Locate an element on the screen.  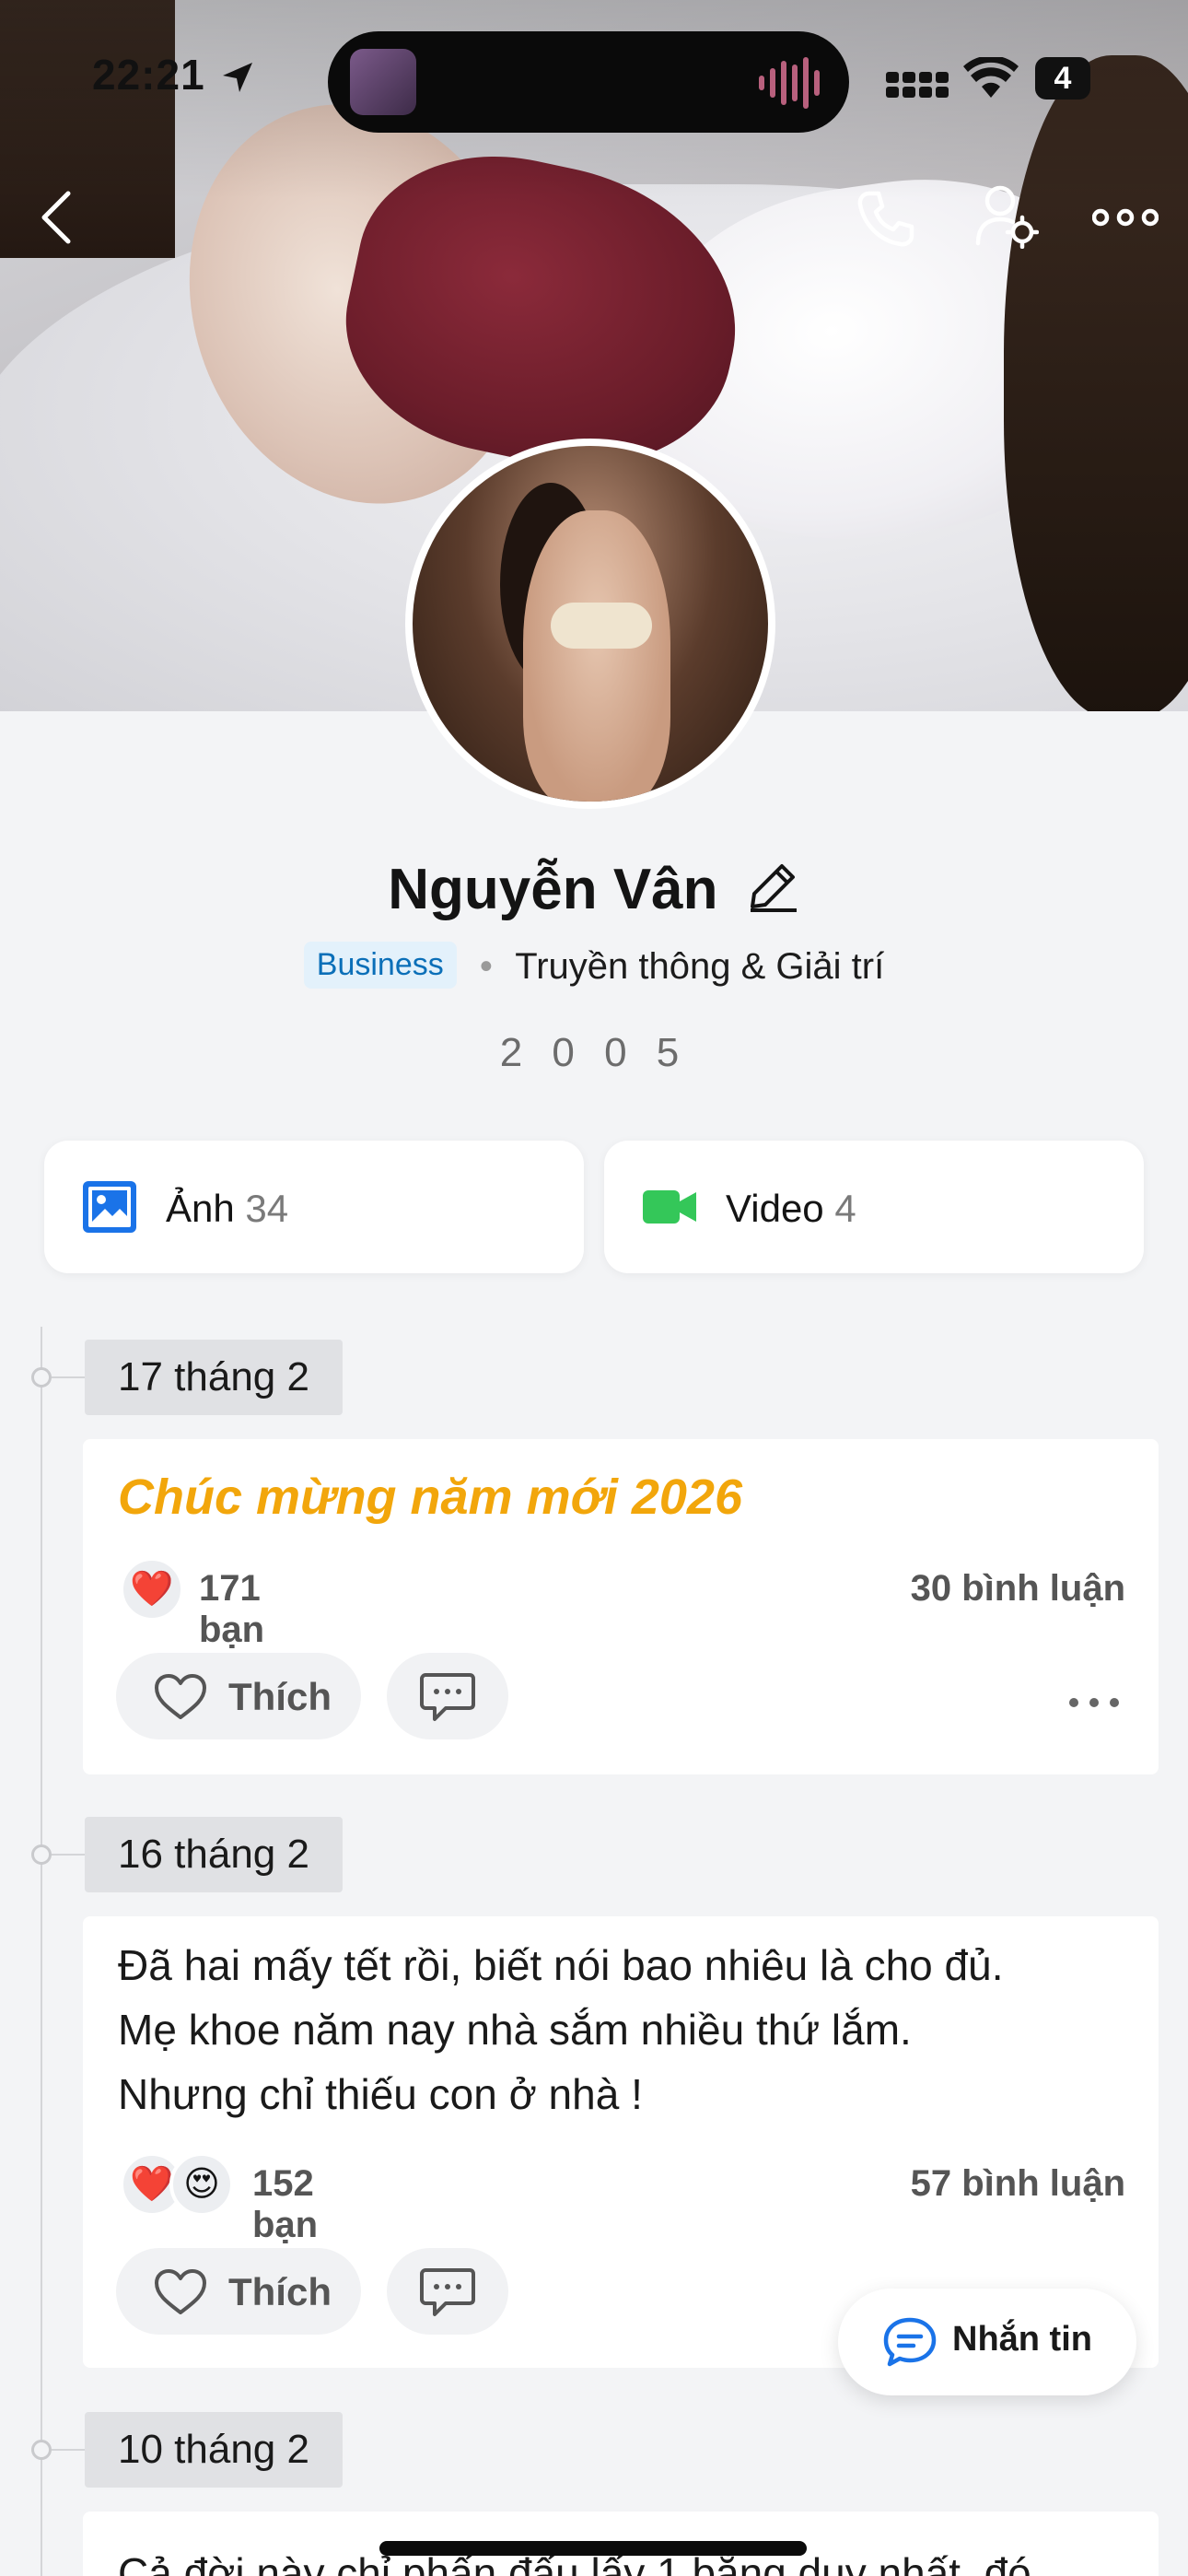
status-time: 22:21 is located at coordinates (148, 75).